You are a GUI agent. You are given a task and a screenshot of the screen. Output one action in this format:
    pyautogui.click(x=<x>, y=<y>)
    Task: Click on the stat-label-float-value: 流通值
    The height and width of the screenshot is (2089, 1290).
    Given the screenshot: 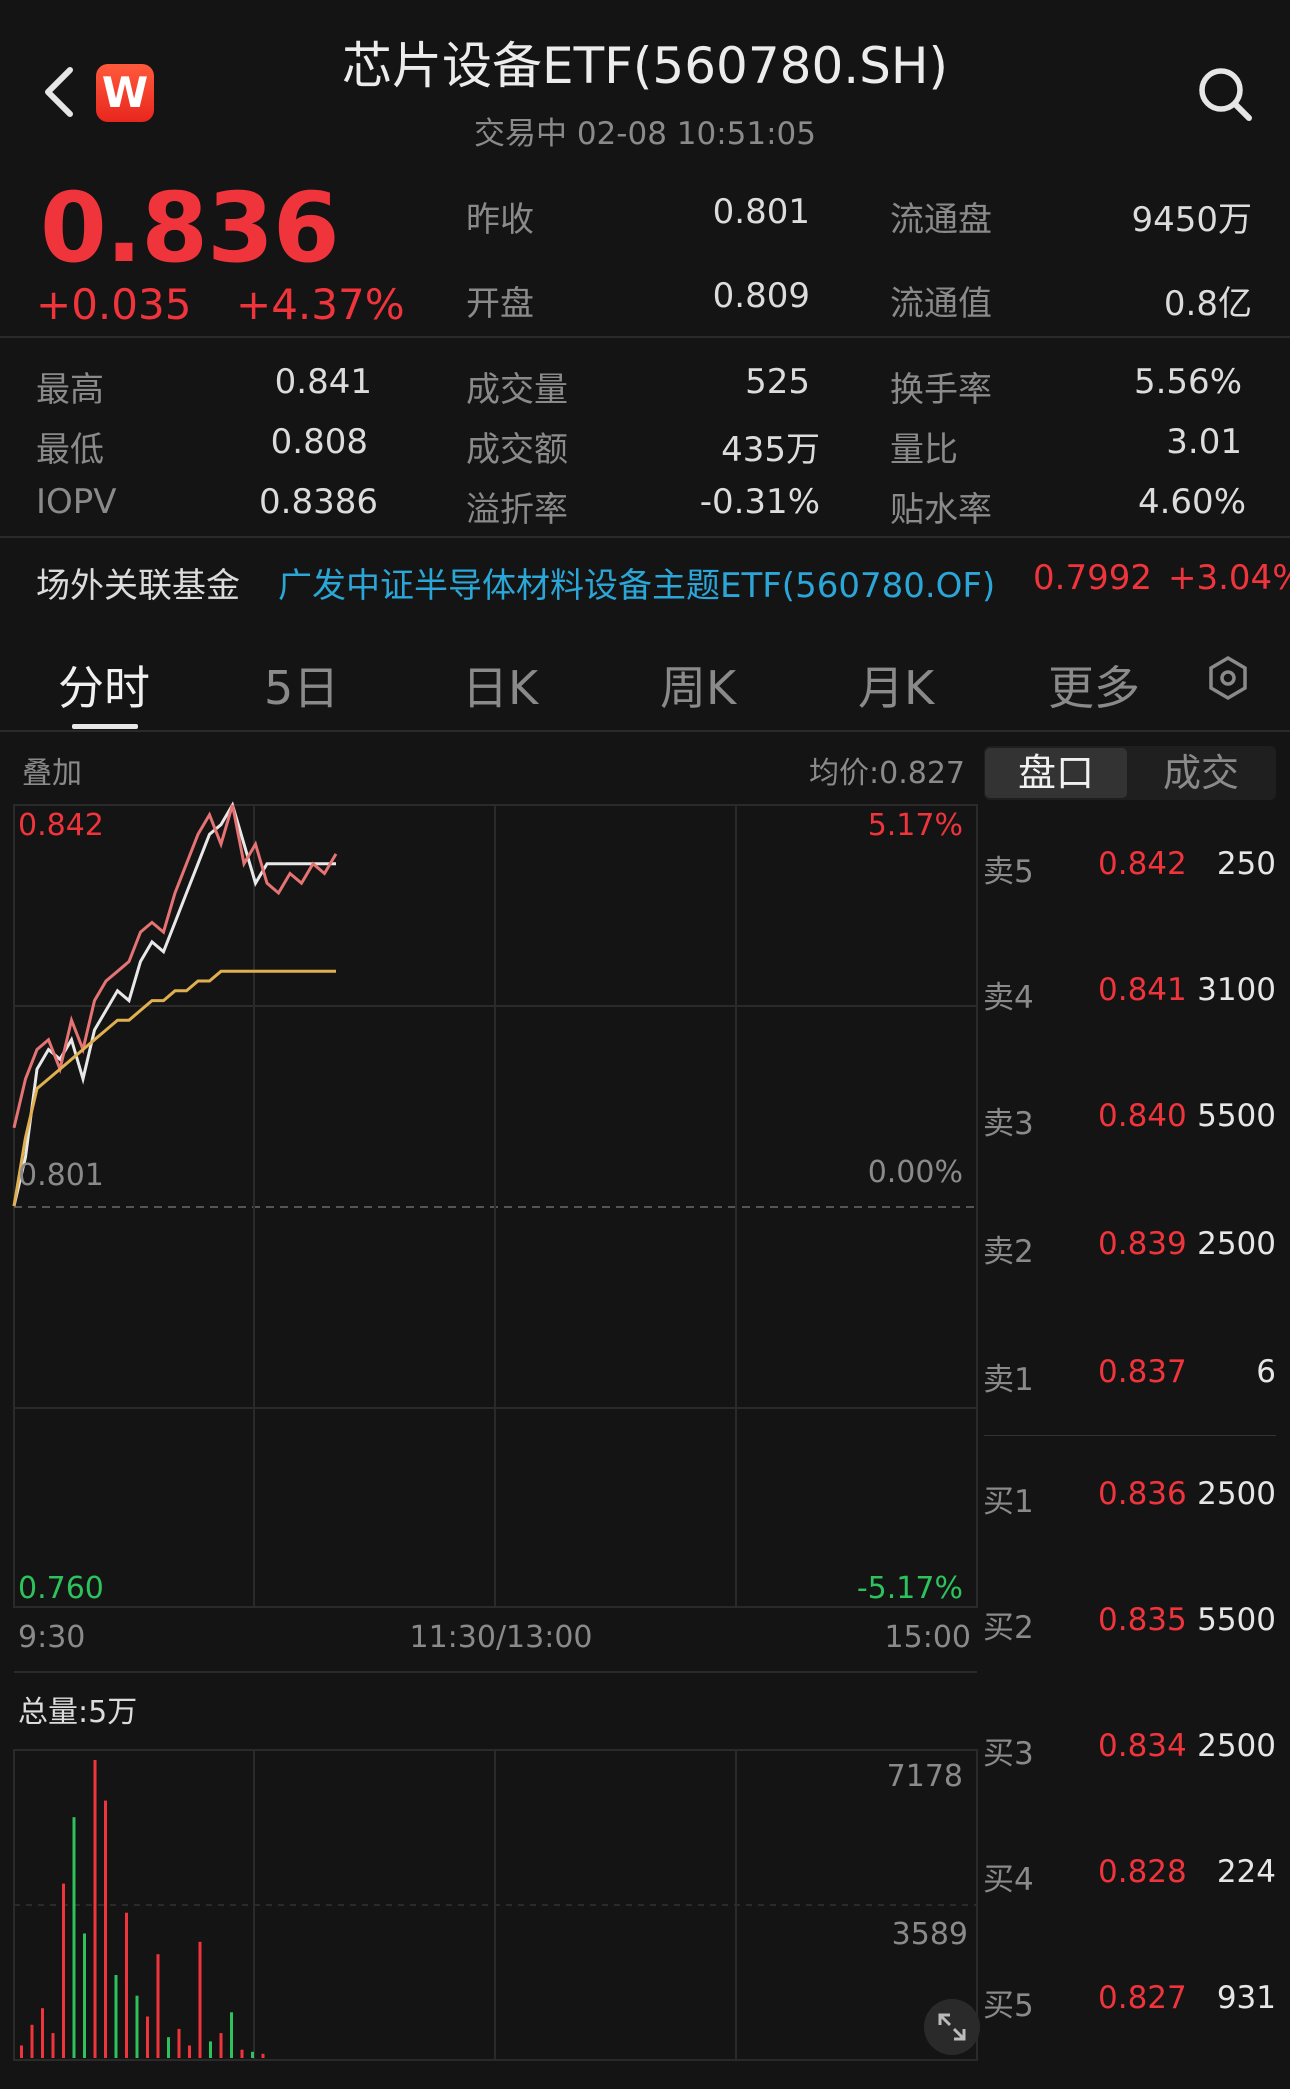 What is the action you would take?
    pyautogui.click(x=941, y=304)
    